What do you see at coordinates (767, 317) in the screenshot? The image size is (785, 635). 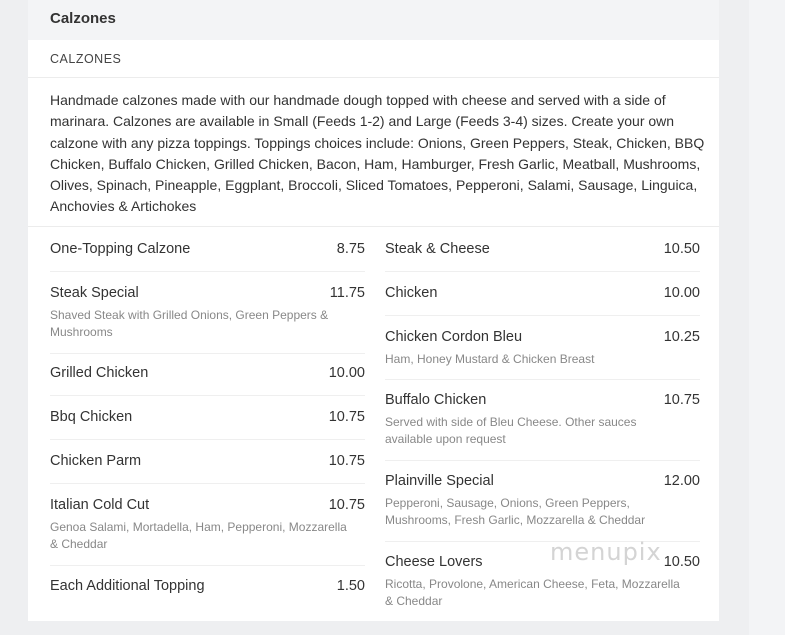 I see `right-background-strip` at bounding box center [767, 317].